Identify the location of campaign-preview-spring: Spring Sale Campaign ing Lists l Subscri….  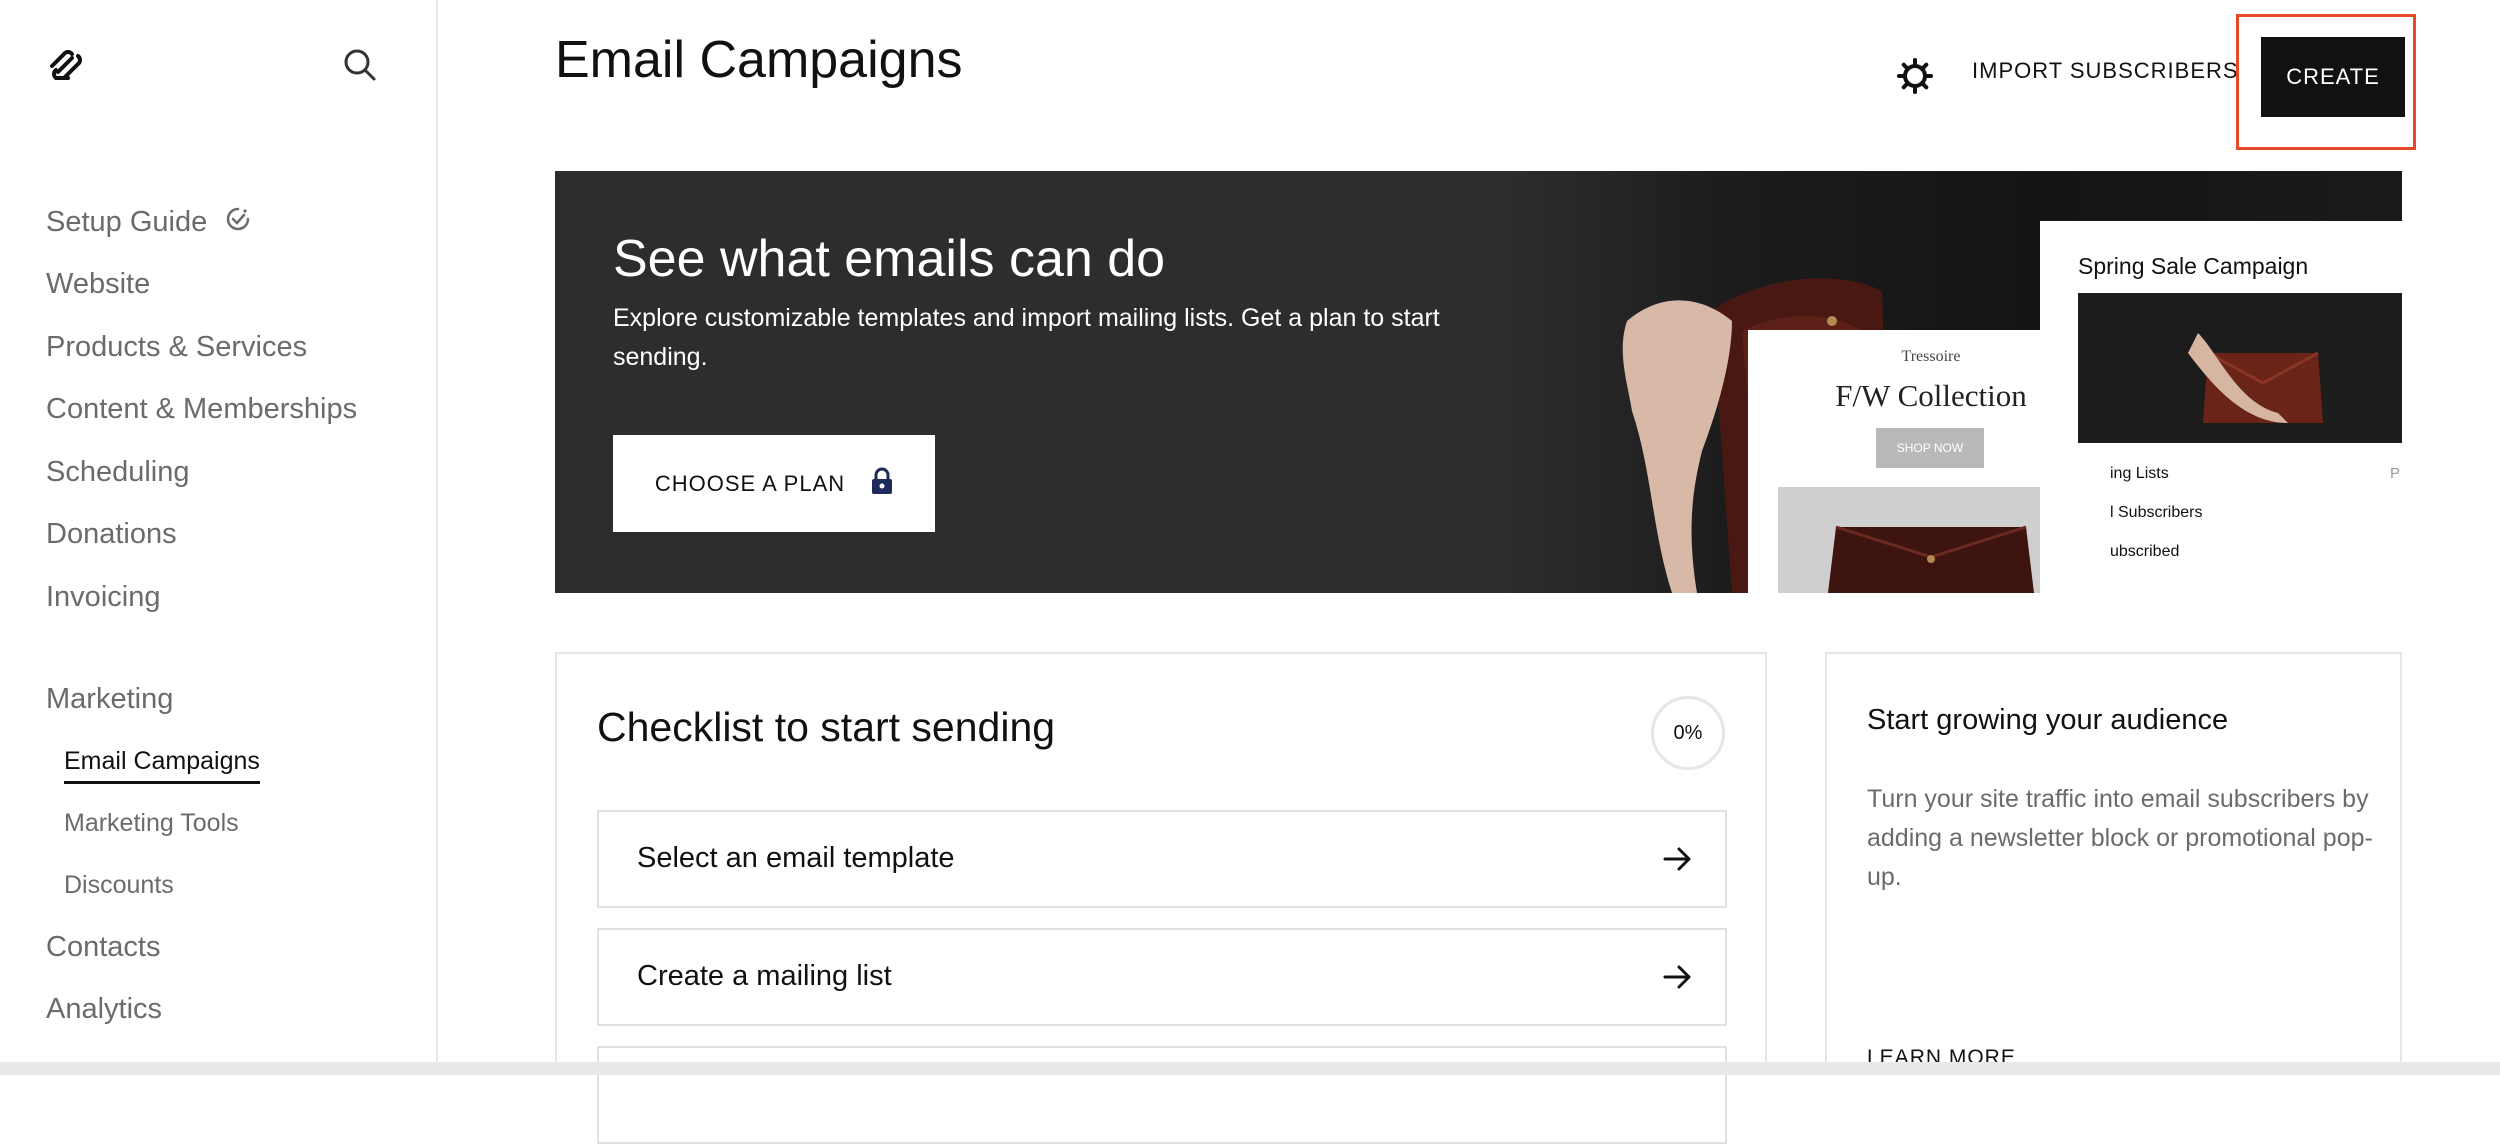
(2221, 407).